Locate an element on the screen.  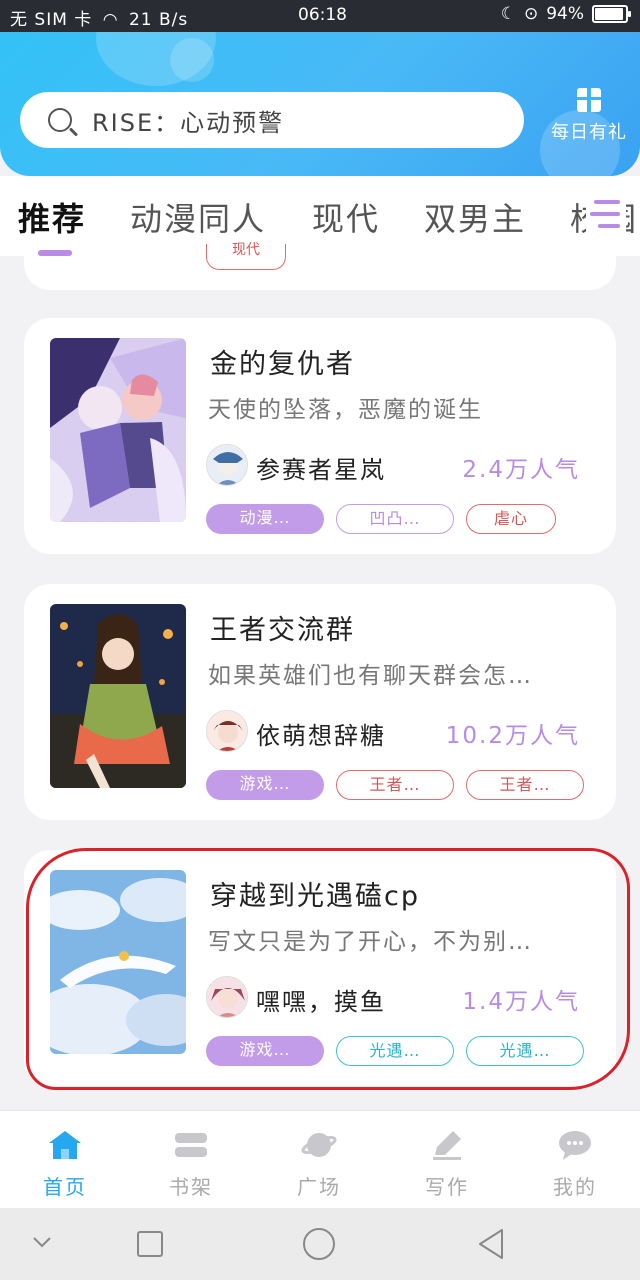
nav-label: 广场 is located at coordinates (319, 1187).